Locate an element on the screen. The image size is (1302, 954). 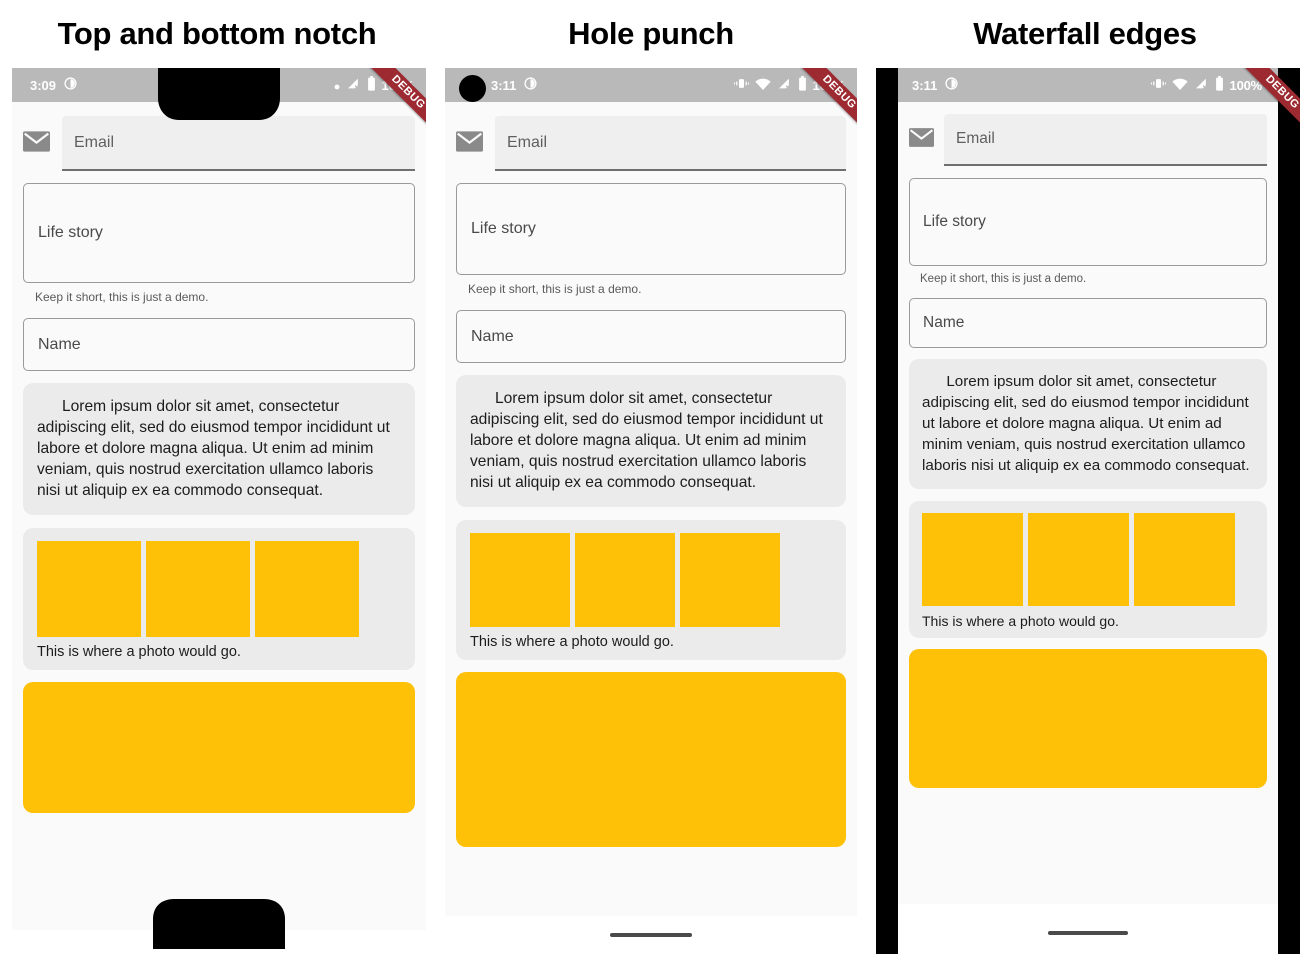
panel-title: Top and bottom notch is located at coordinates (217, 33).